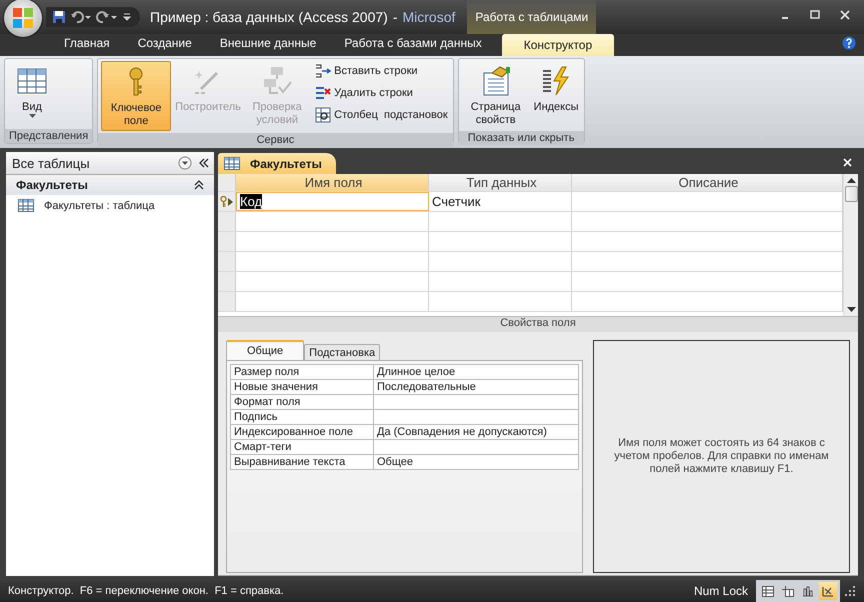 The height and width of the screenshot is (602, 864). I want to click on redo-icon, so click(107, 17).